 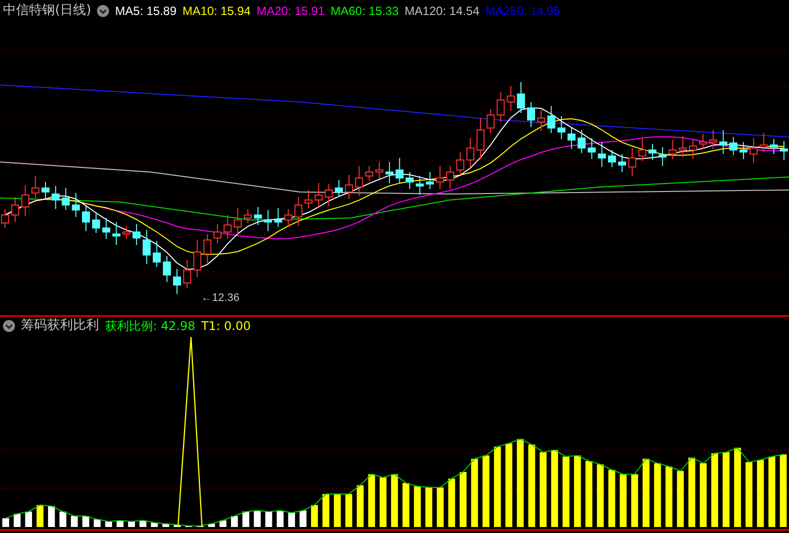 What do you see at coordinates (216, 11) in the screenshot?
I see `ma-value: MA10: 15.94` at bounding box center [216, 11].